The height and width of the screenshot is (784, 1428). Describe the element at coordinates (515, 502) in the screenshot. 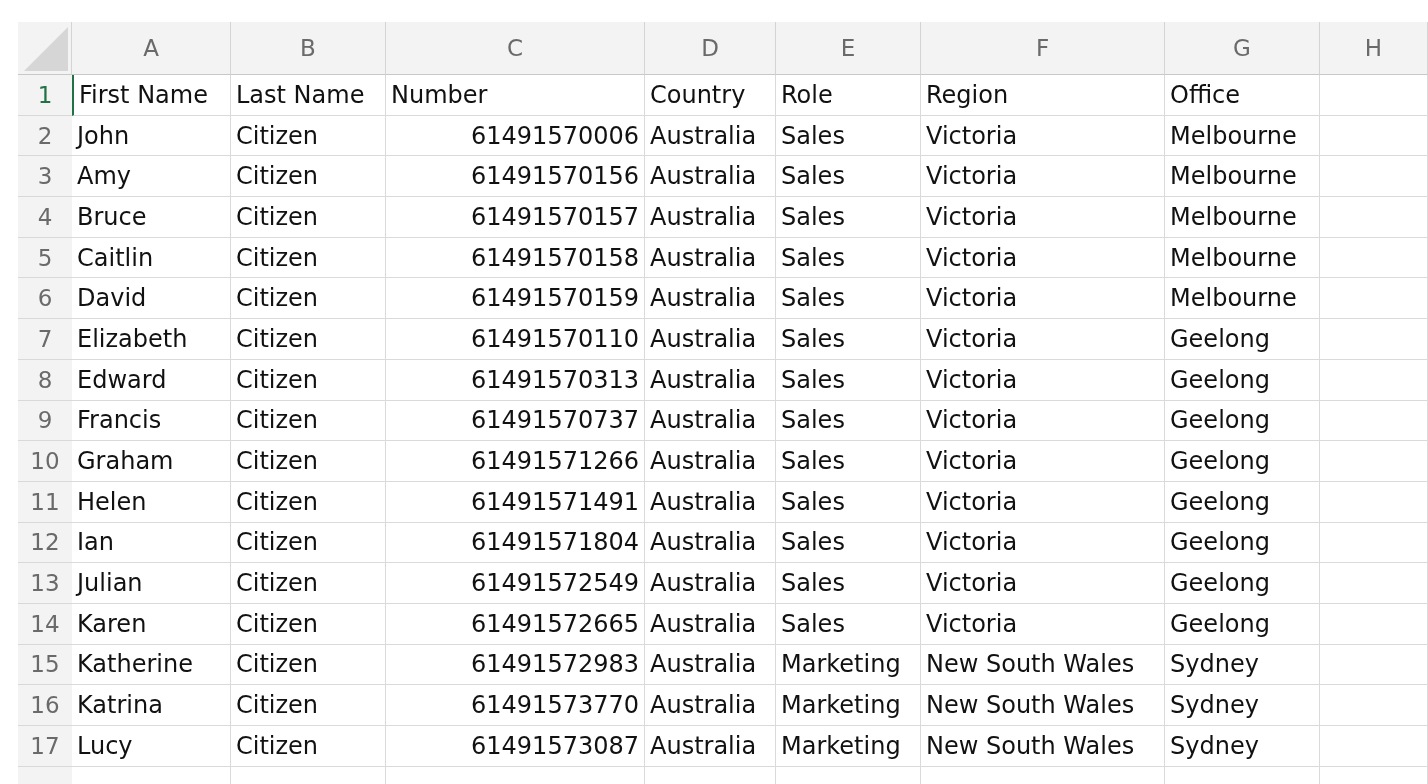

I see `table-cell: 61491571491` at that location.